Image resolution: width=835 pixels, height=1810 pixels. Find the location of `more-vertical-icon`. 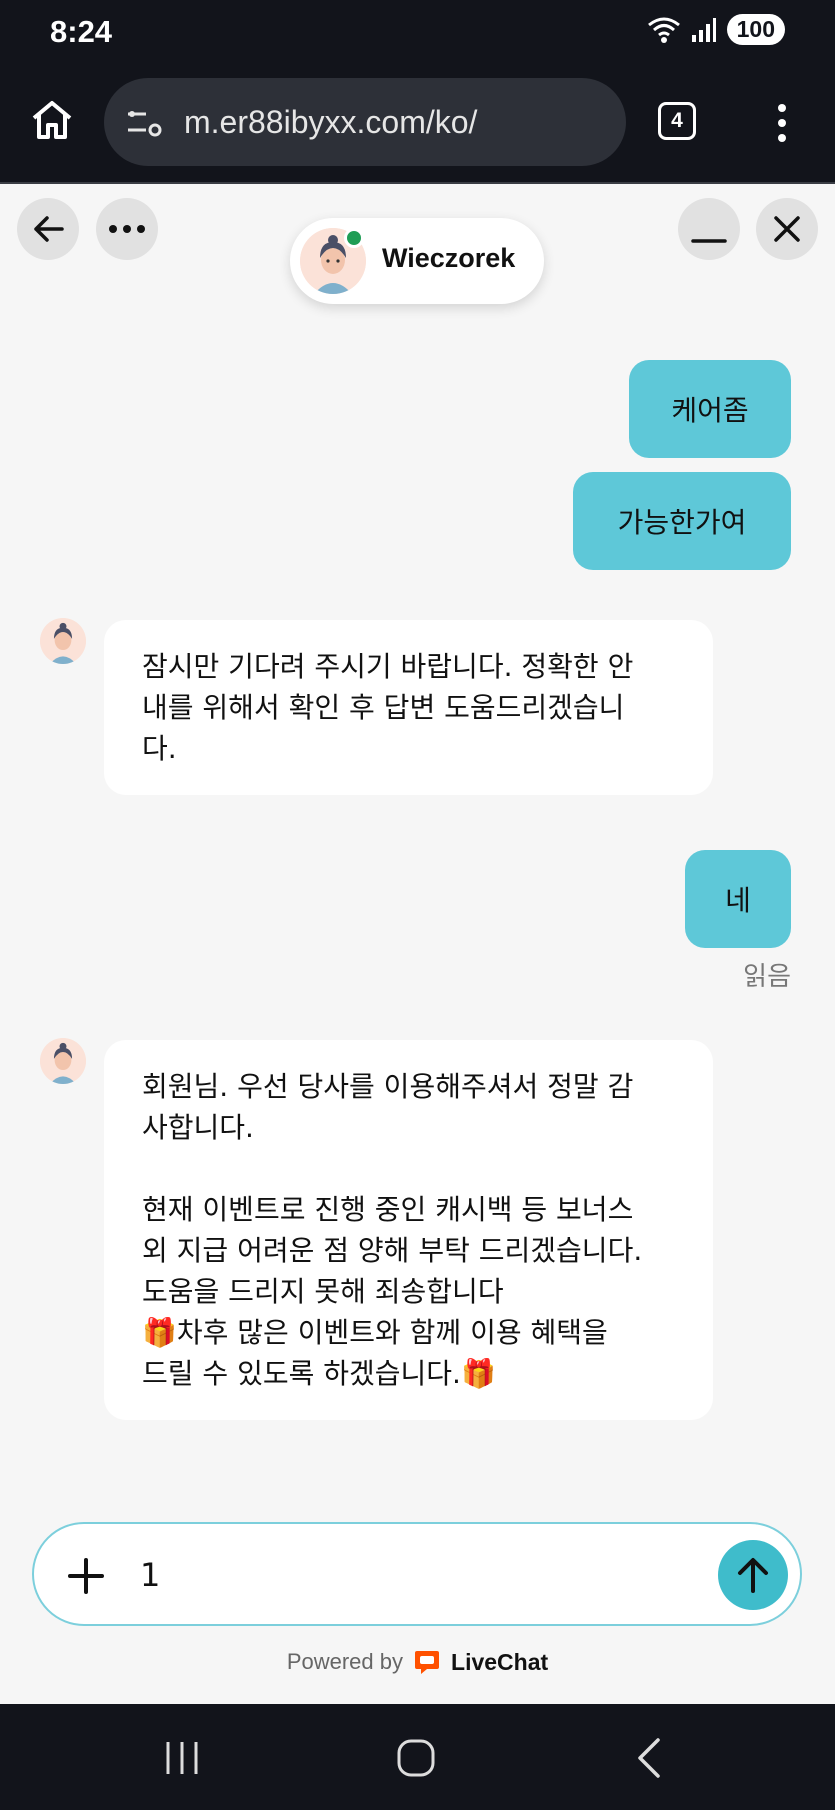

more-vertical-icon is located at coordinates (782, 123).